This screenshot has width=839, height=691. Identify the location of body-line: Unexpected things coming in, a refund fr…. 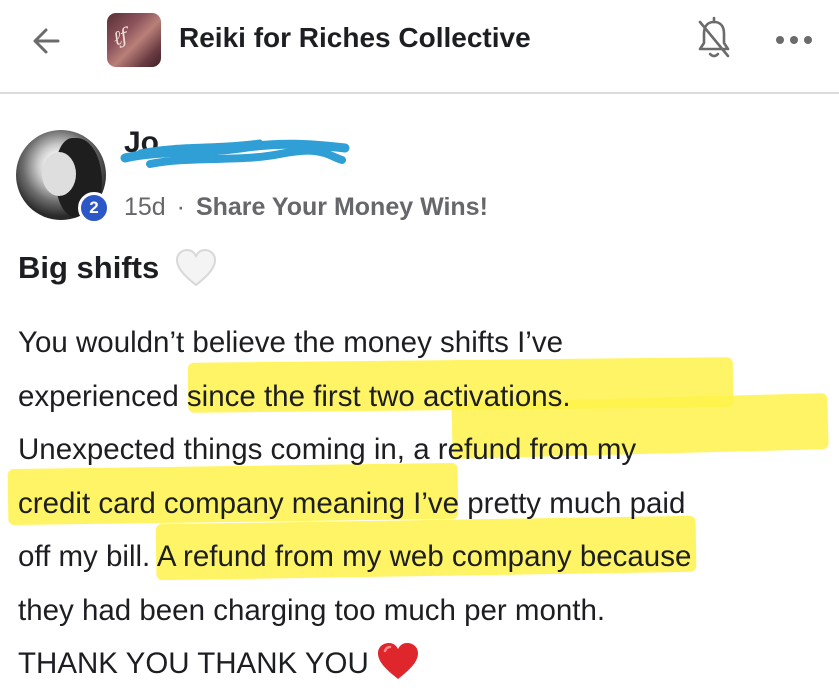
(327, 449).